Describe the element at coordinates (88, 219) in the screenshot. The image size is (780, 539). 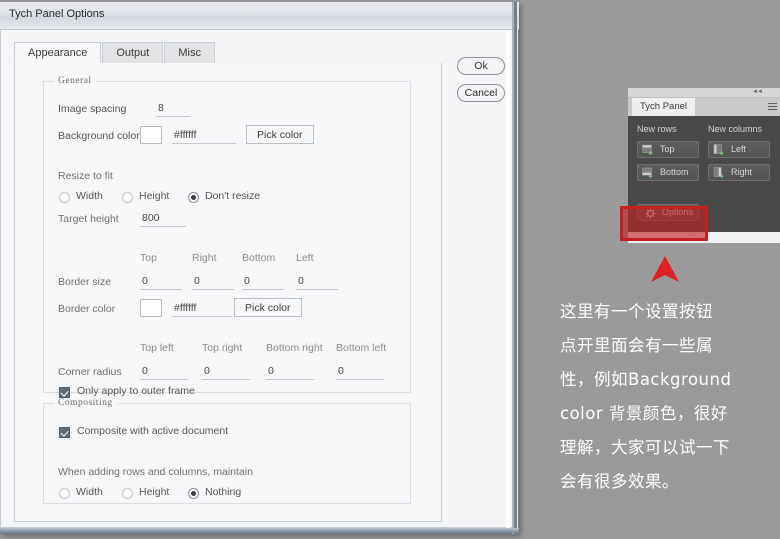
I see `target-height-label: Target height` at that location.